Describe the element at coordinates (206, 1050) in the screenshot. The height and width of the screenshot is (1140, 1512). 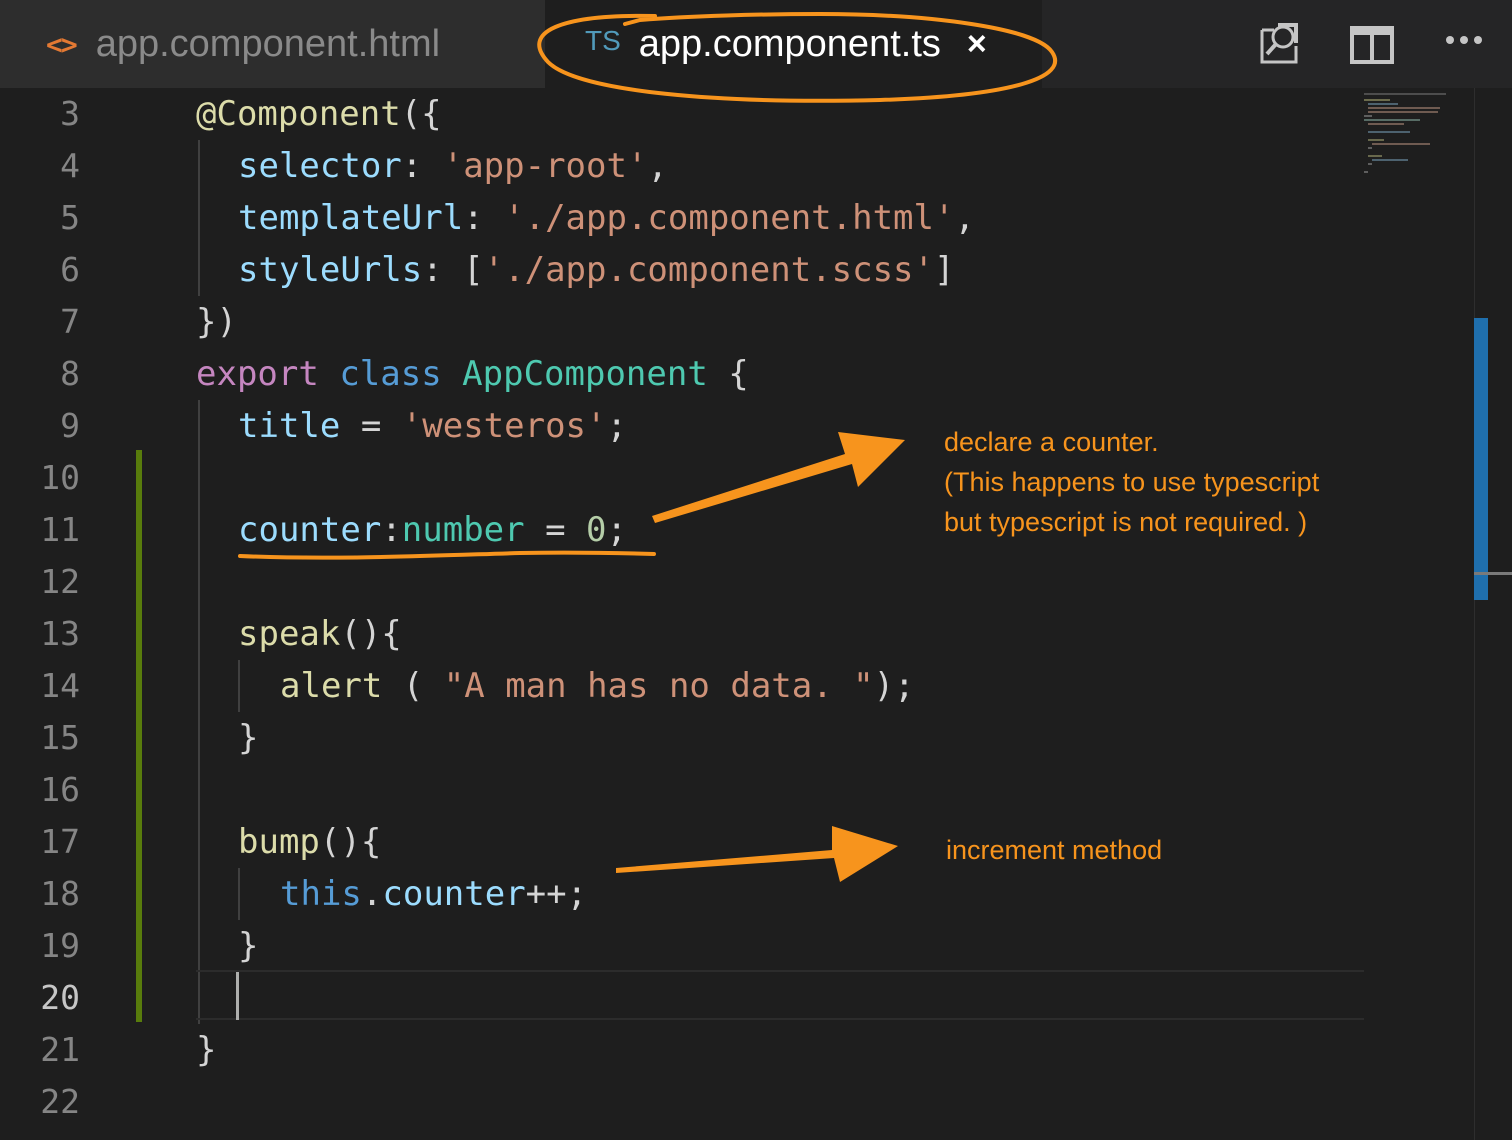
I see `code-line-21: }` at that location.